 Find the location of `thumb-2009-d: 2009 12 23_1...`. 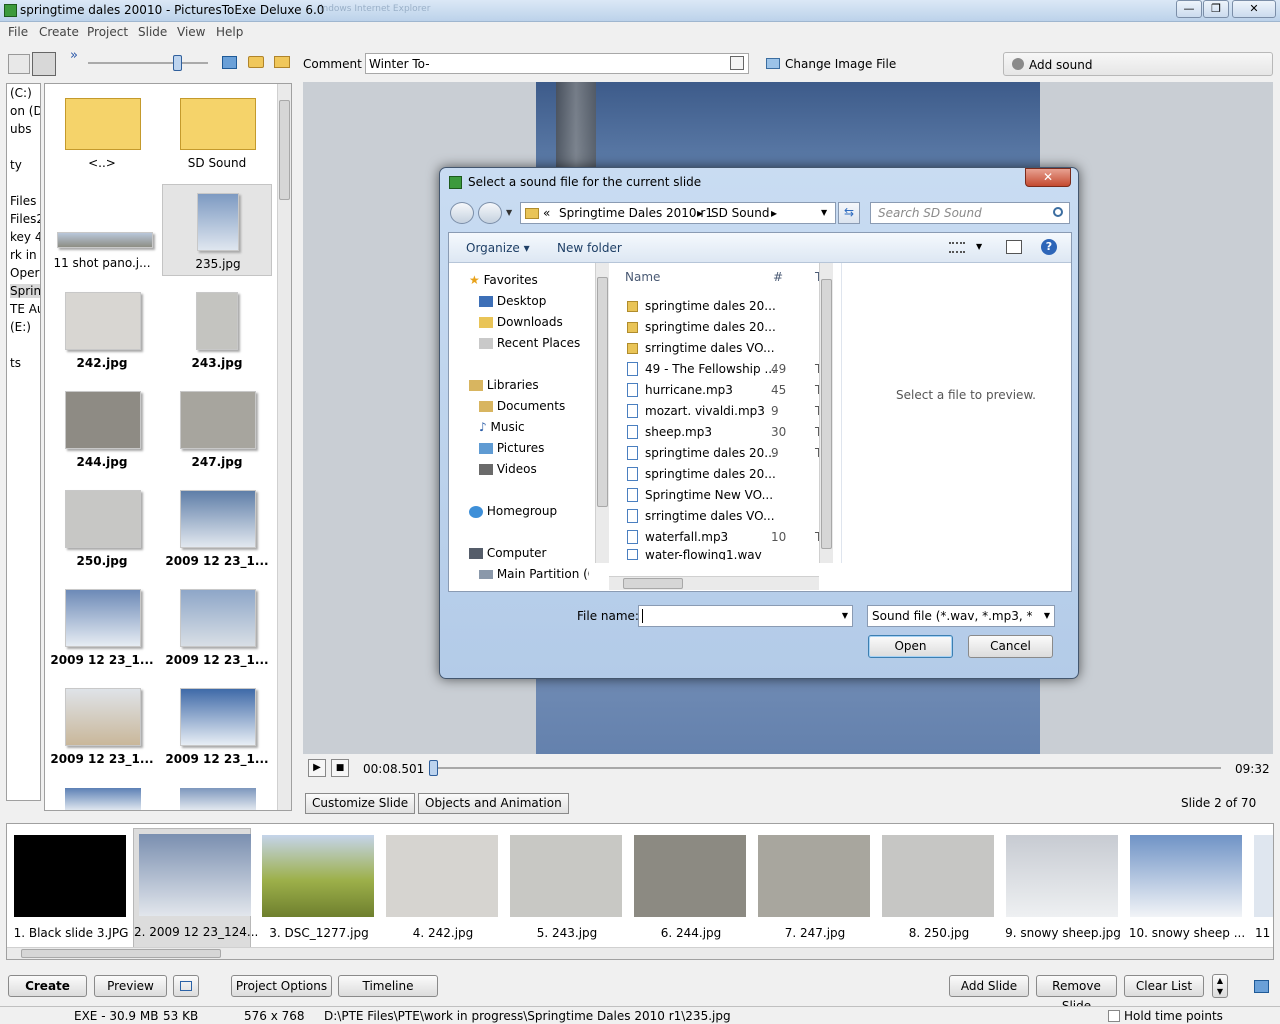

thumb-2009-d: 2009 12 23_1... is located at coordinates (102, 726).